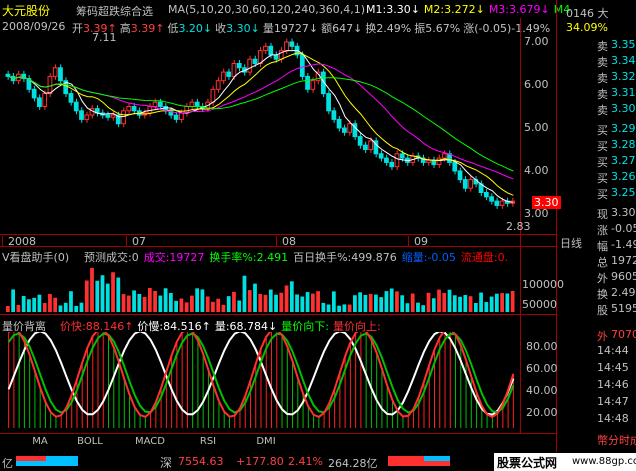 The image size is (636, 471). I want to click on status-right-mini-bar, so click(419, 461).